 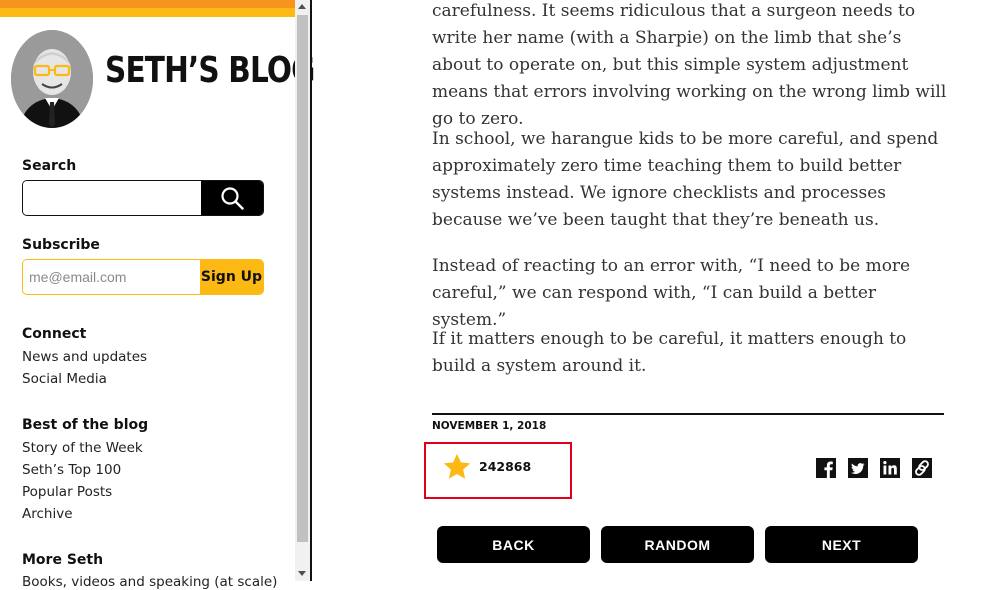 I want to click on search-form, so click(x=143, y=198).